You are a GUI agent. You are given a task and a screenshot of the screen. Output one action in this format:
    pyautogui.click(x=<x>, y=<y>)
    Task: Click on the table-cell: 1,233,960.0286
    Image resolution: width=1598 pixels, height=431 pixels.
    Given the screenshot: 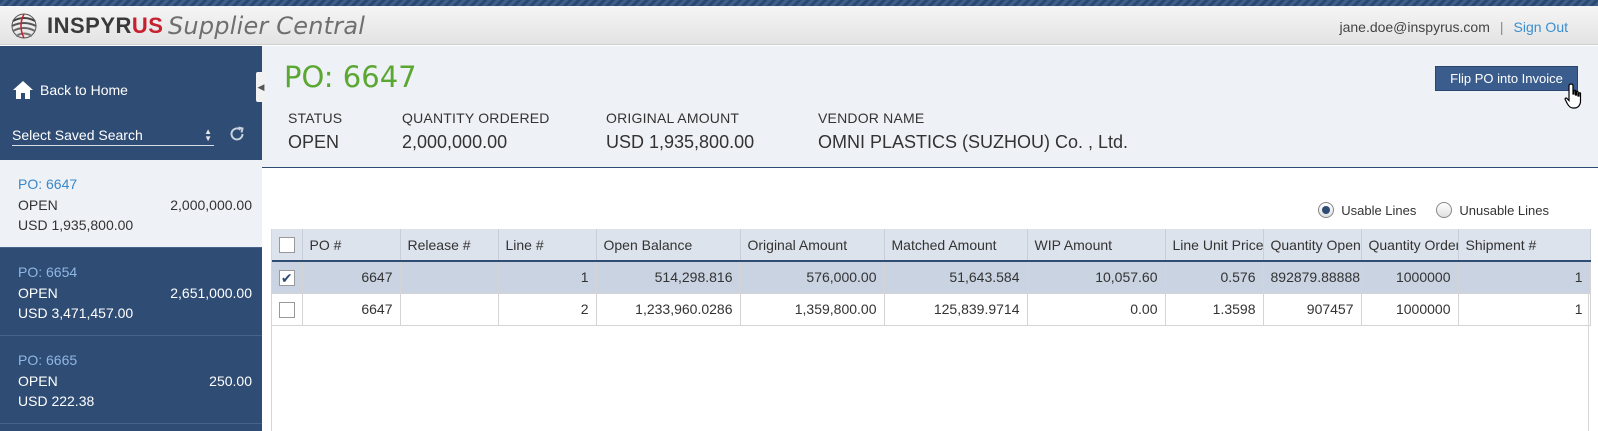 What is the action you would take?
    pyautogui.click(x=668, y=309)
    